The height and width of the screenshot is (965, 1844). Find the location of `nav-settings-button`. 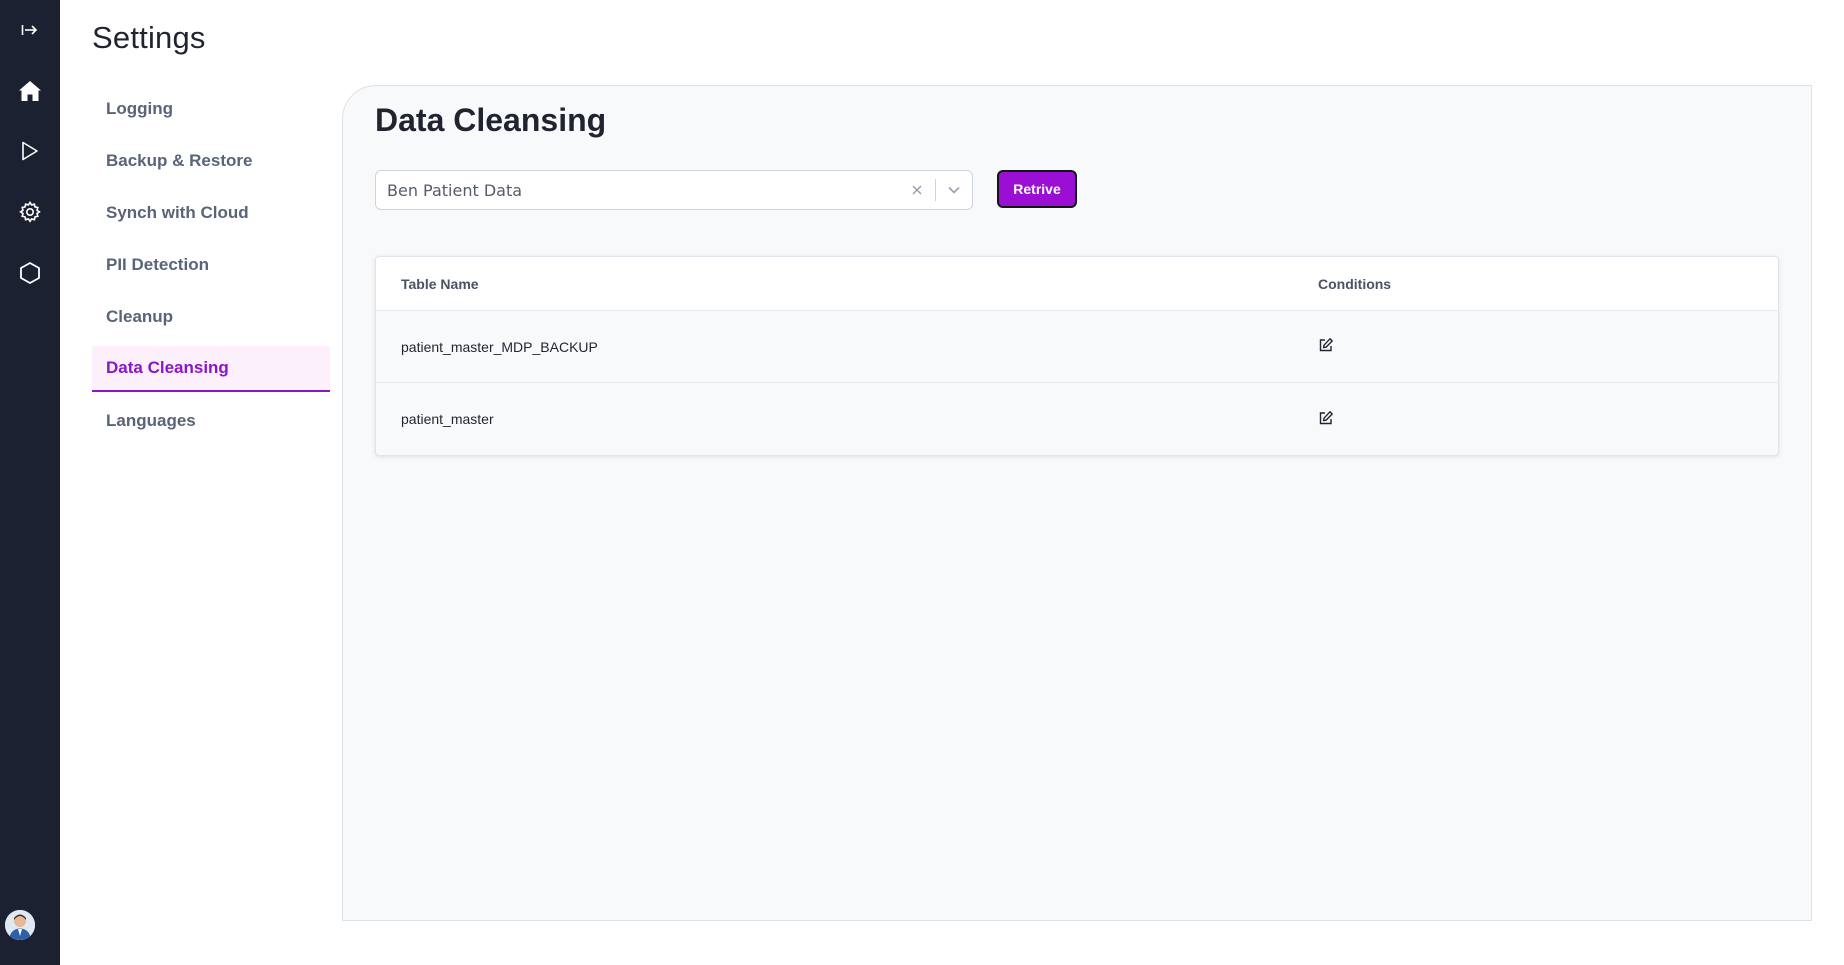

nav-settings-button is located at coordinates (30, 212).